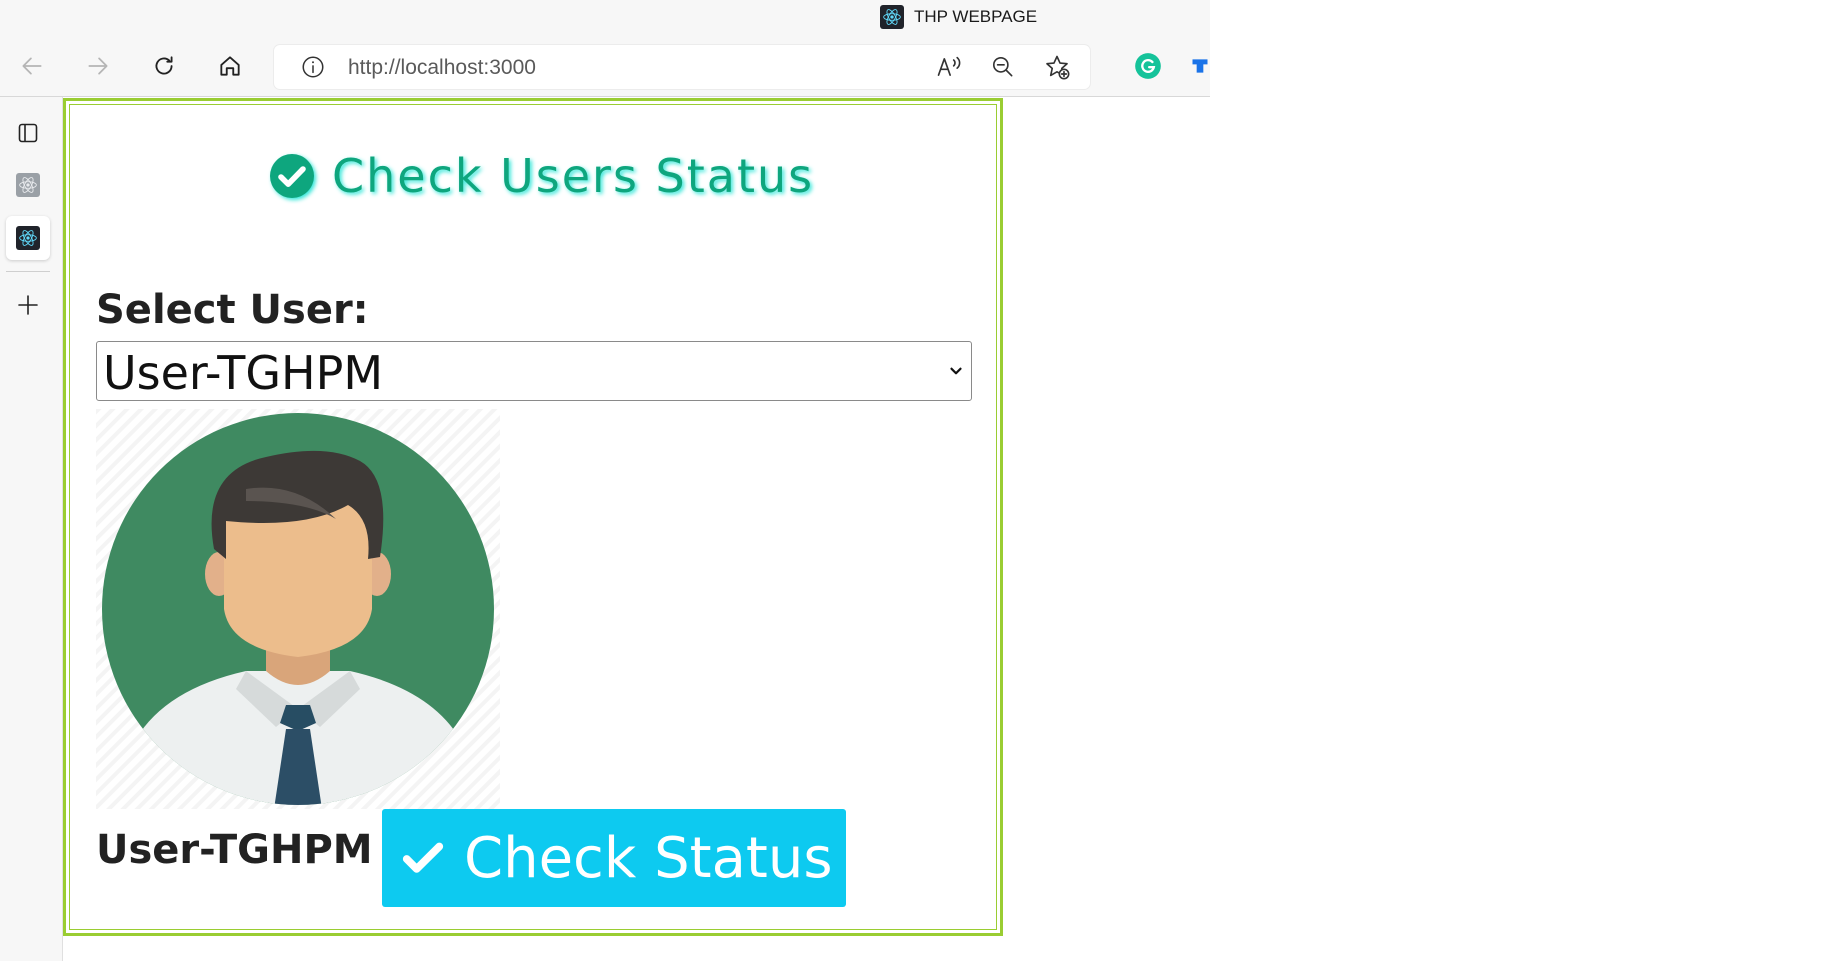 This screenshot has height=961, width=1842. What do you see at coordinates (956, 371) in the screenshot?
I see `chevron-down-icon` at bounding box center [956, 371].